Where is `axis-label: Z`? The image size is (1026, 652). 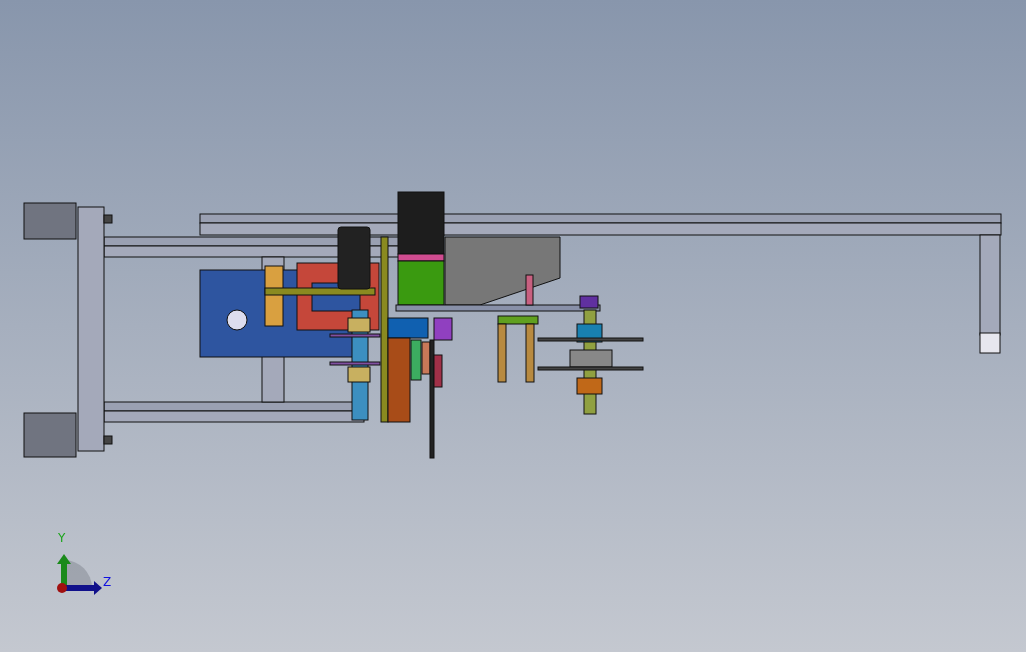
axis-label: Z is located at coordinates (107, 582).